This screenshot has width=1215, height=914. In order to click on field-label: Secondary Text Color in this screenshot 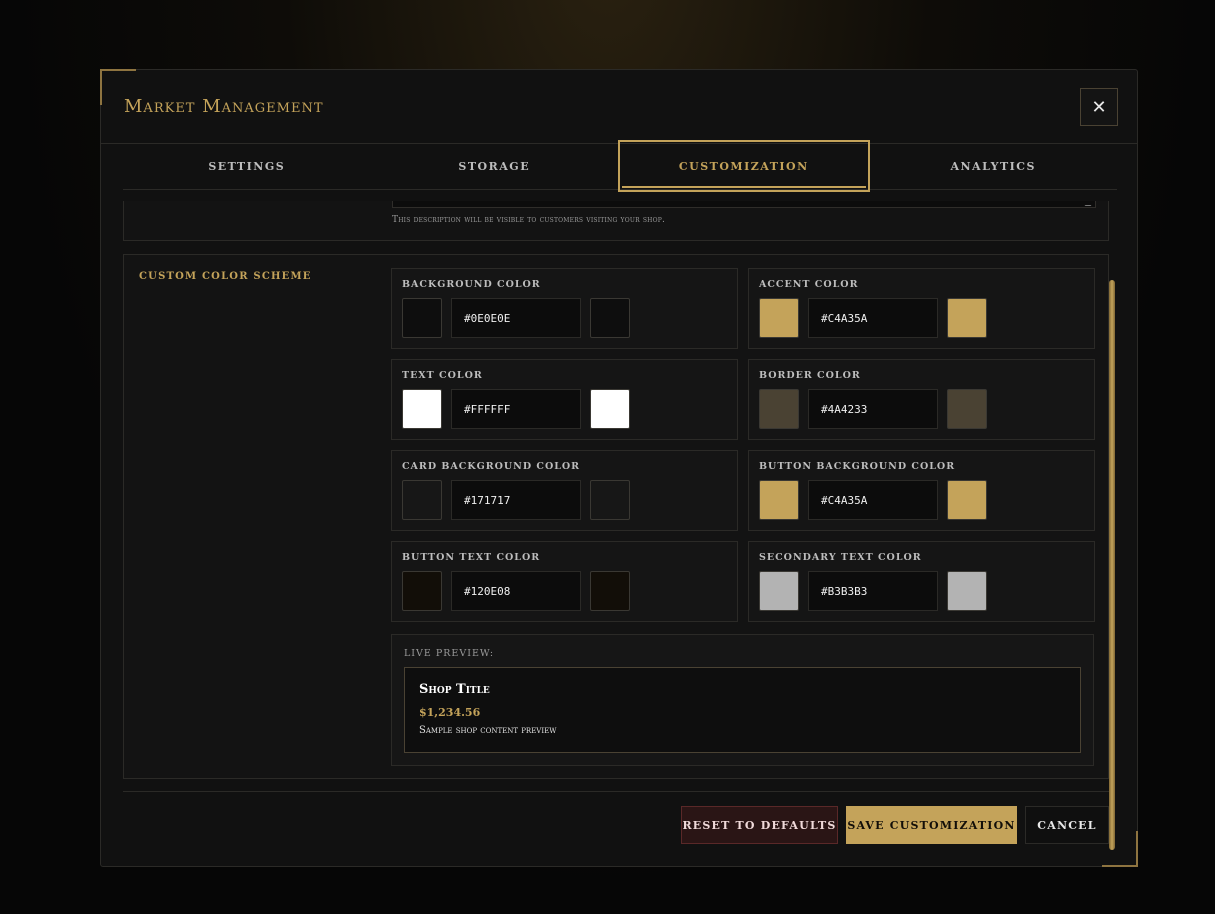, I will do `click(840, 557)`.